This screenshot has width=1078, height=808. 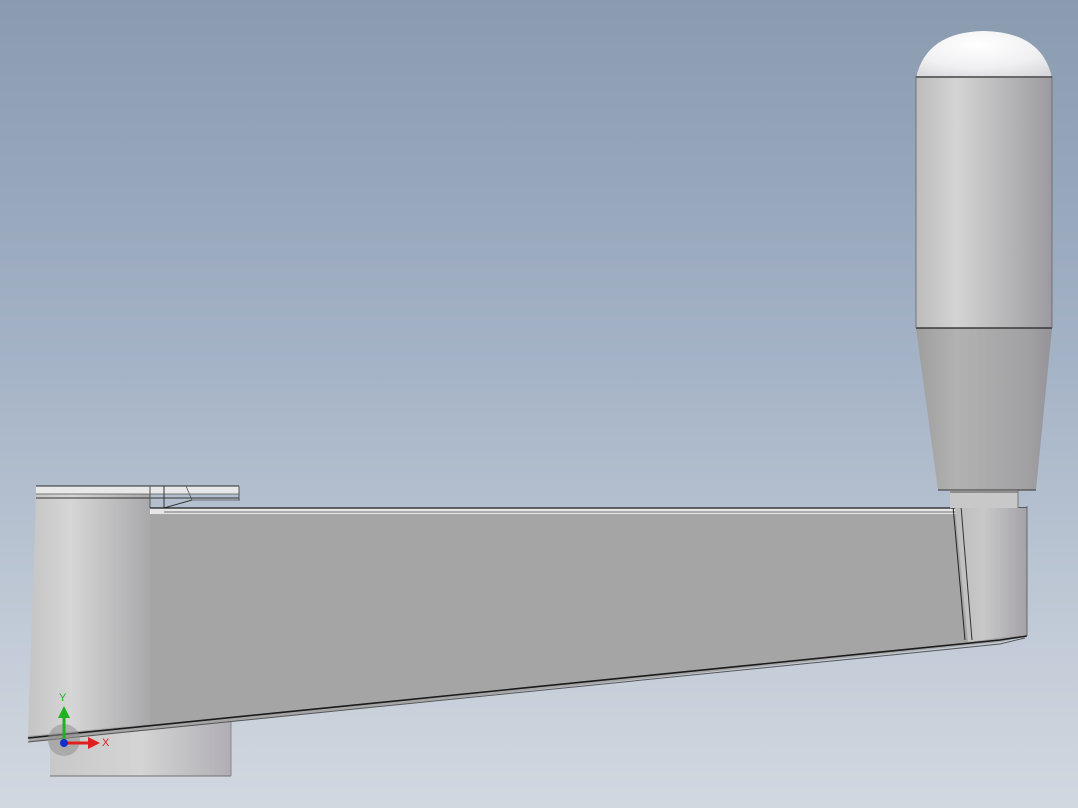 I want to click on handle-collar, so click(x=984, y=499).